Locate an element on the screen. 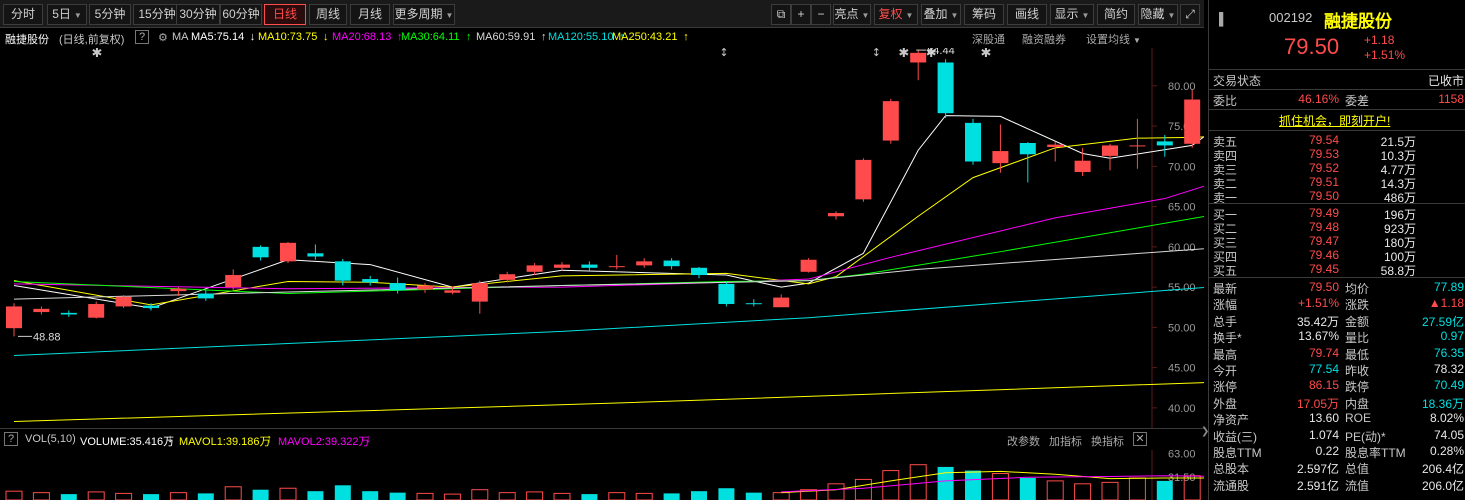 This screenshot has width=1465, height=500. ma-gear-icon: ⚙ is located at coordinates (163, 37).